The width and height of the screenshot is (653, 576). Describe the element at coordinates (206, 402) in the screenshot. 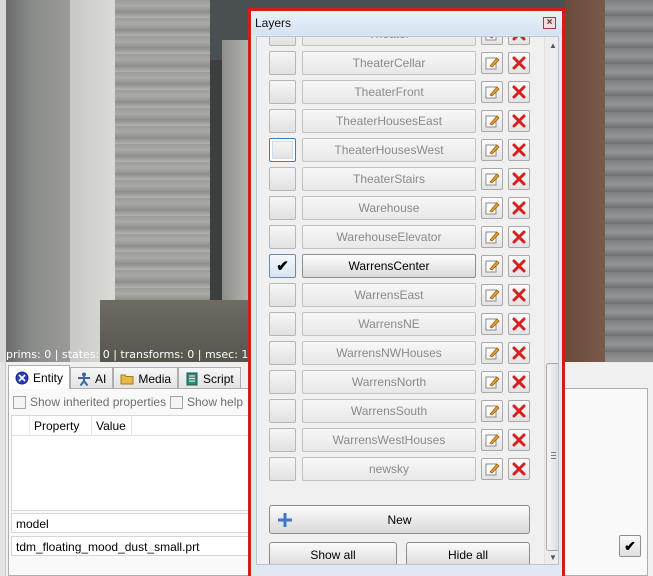

I see `show-help-option: Show help` at that location.